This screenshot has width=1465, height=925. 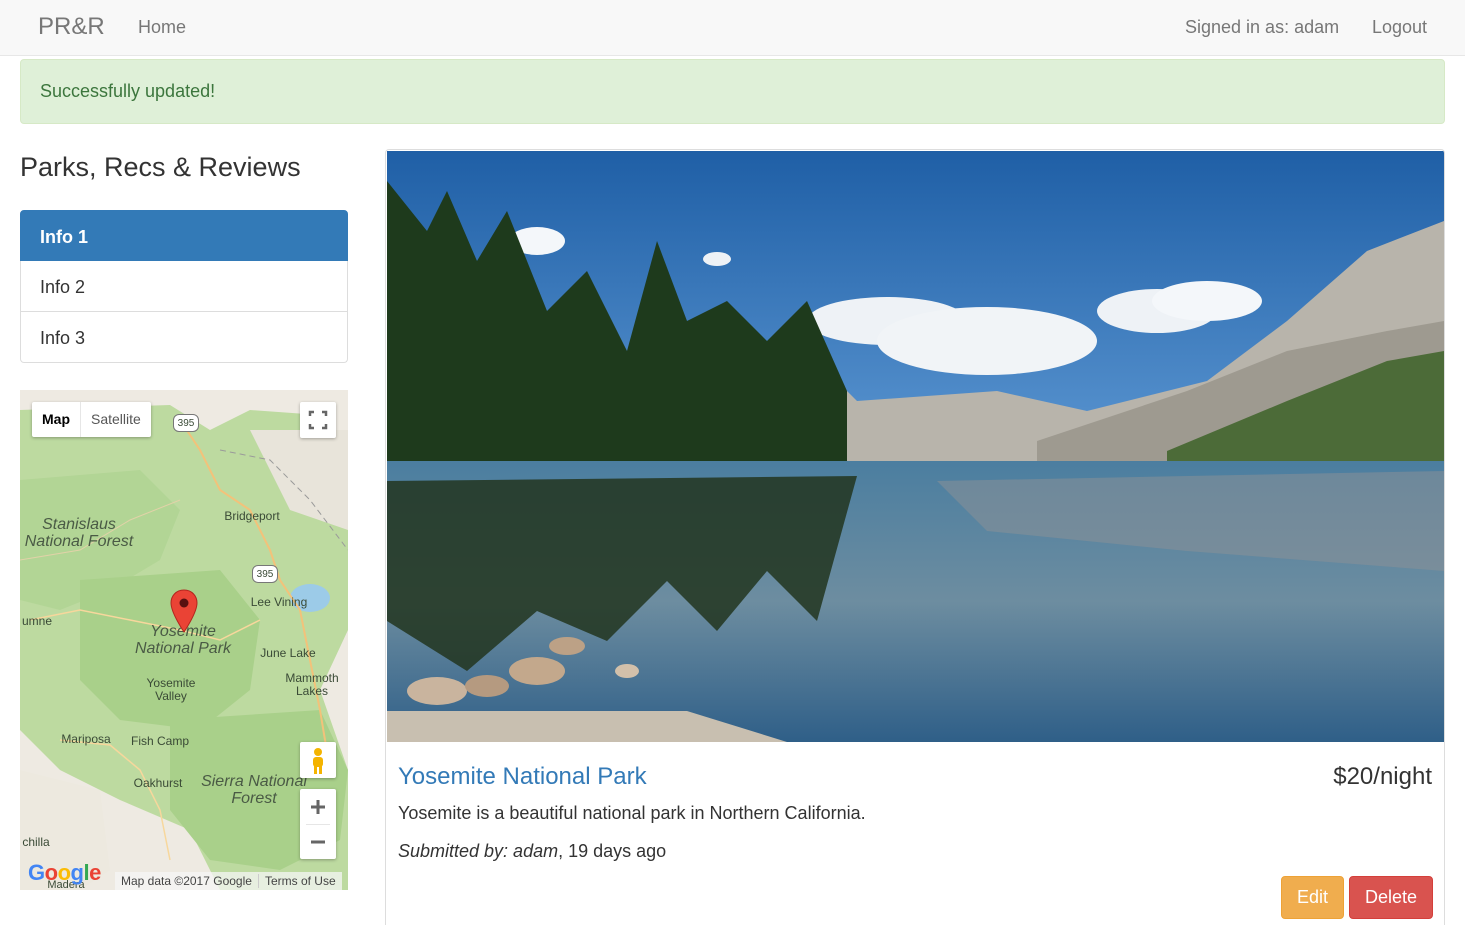 I want to click on map-label-fish-camp: Fish Camp, so click(x=159, y=741).